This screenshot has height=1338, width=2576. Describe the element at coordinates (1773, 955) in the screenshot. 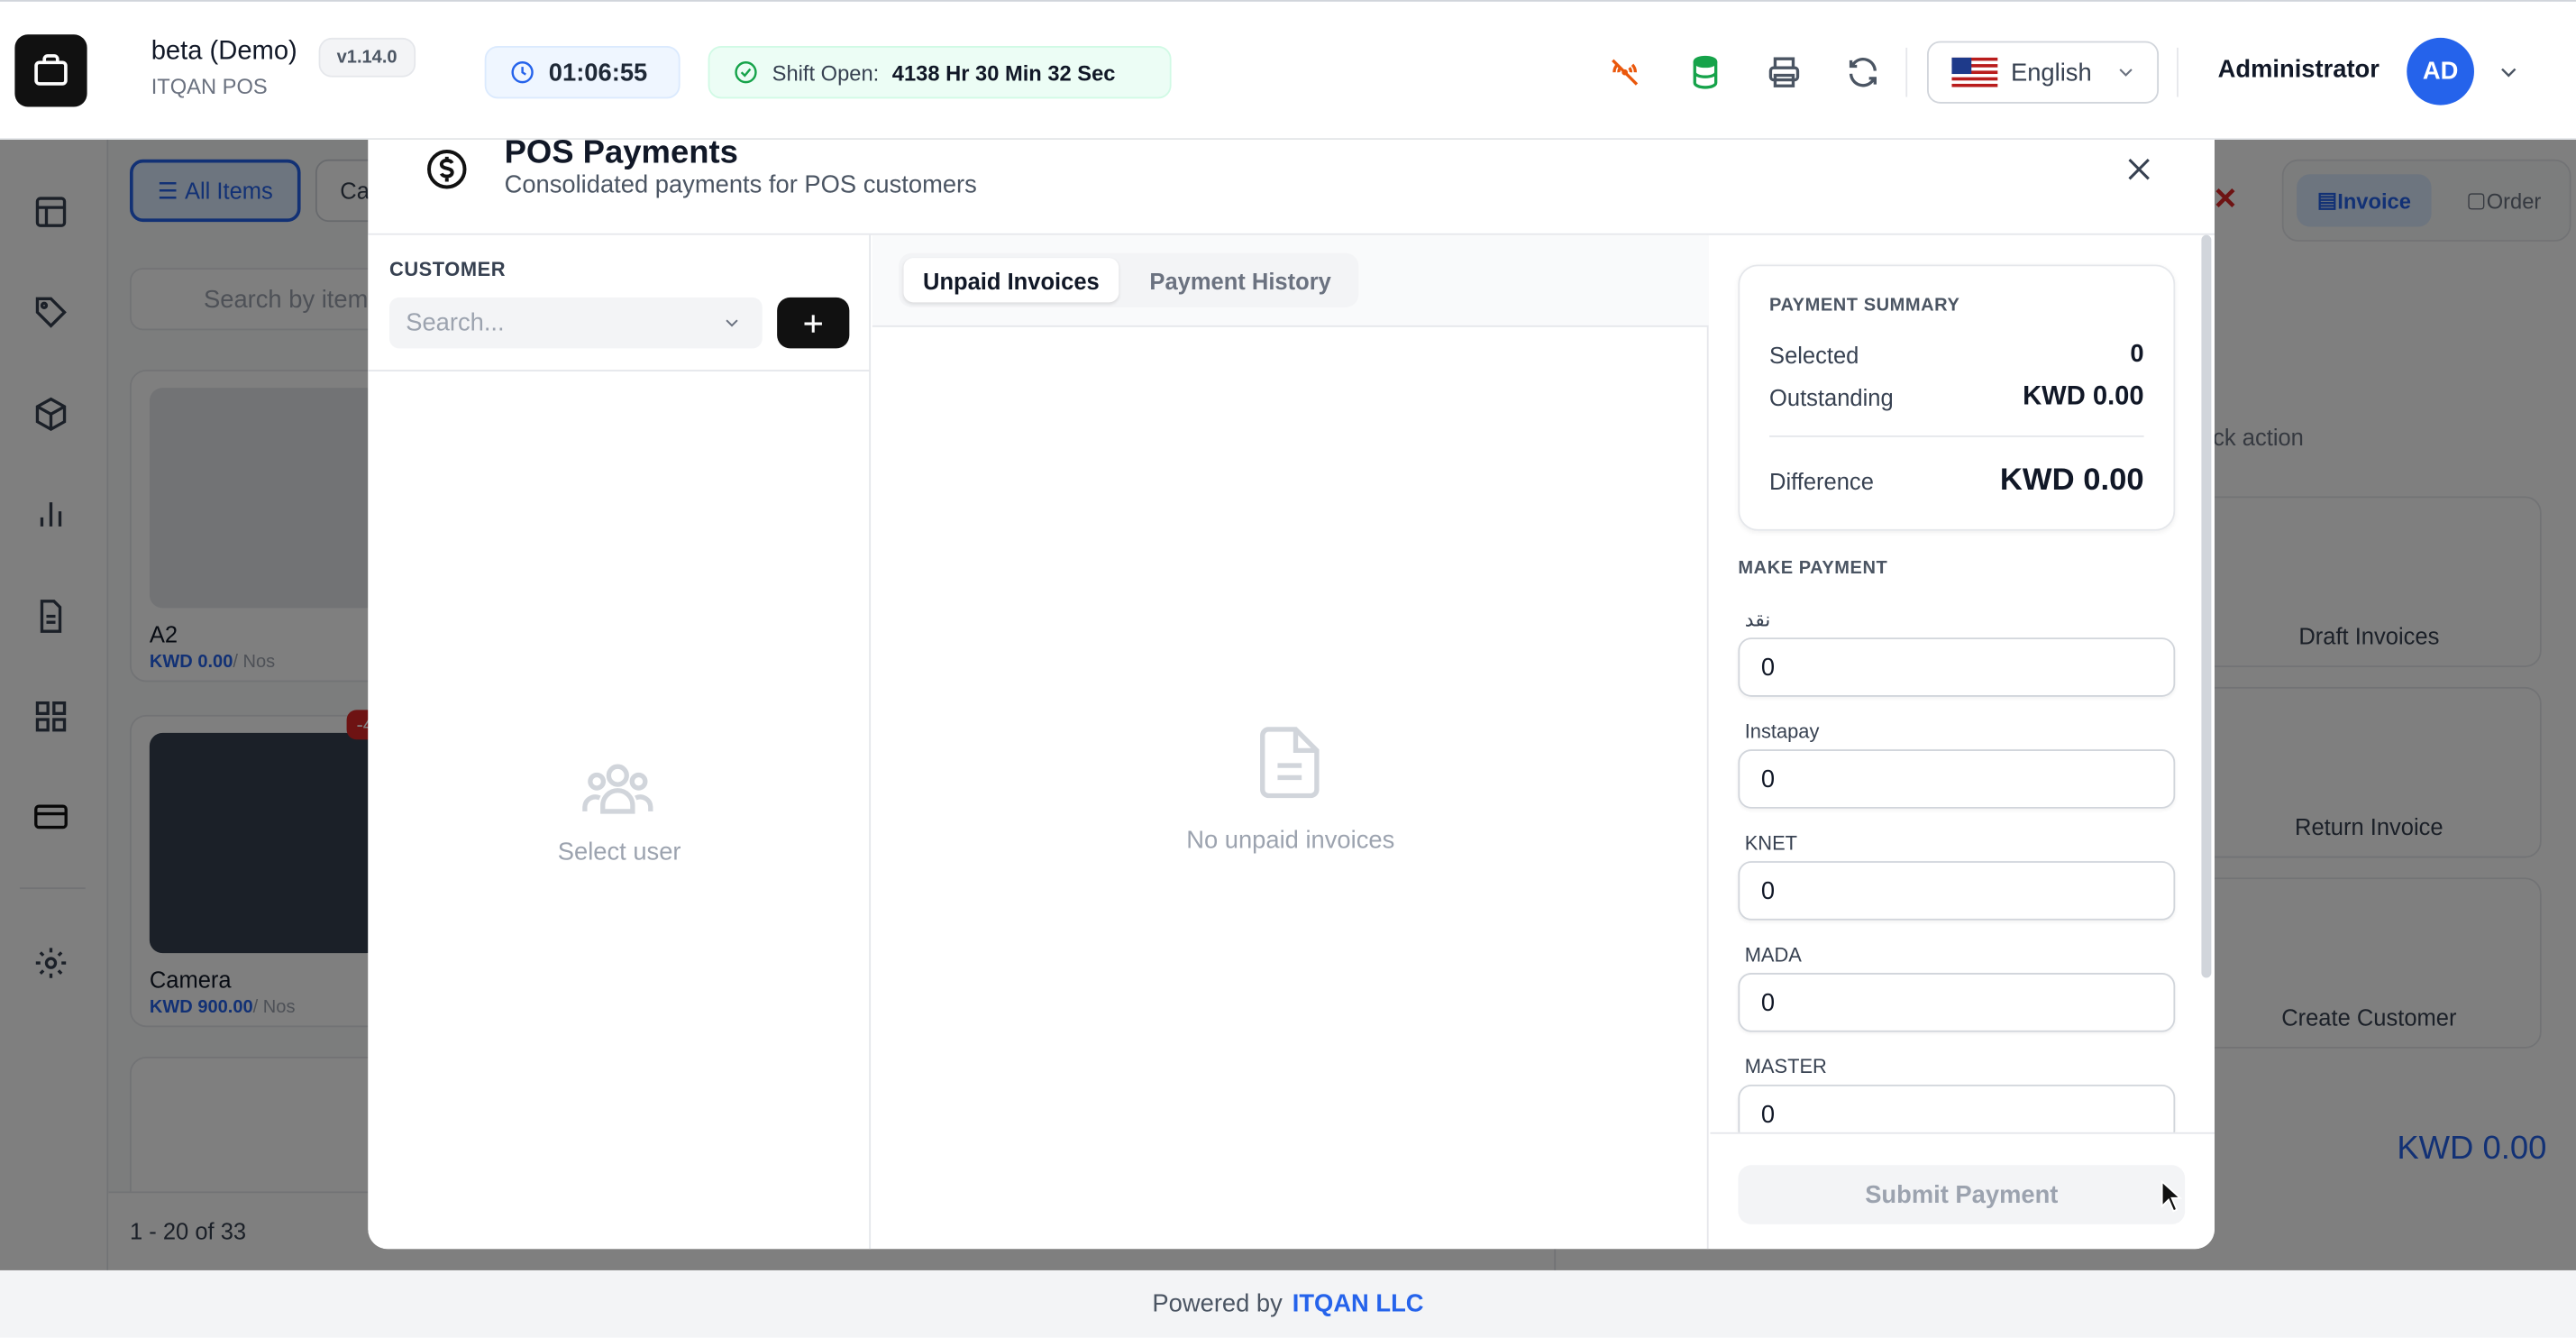

I see `payment-method-label: MADA` at that location.